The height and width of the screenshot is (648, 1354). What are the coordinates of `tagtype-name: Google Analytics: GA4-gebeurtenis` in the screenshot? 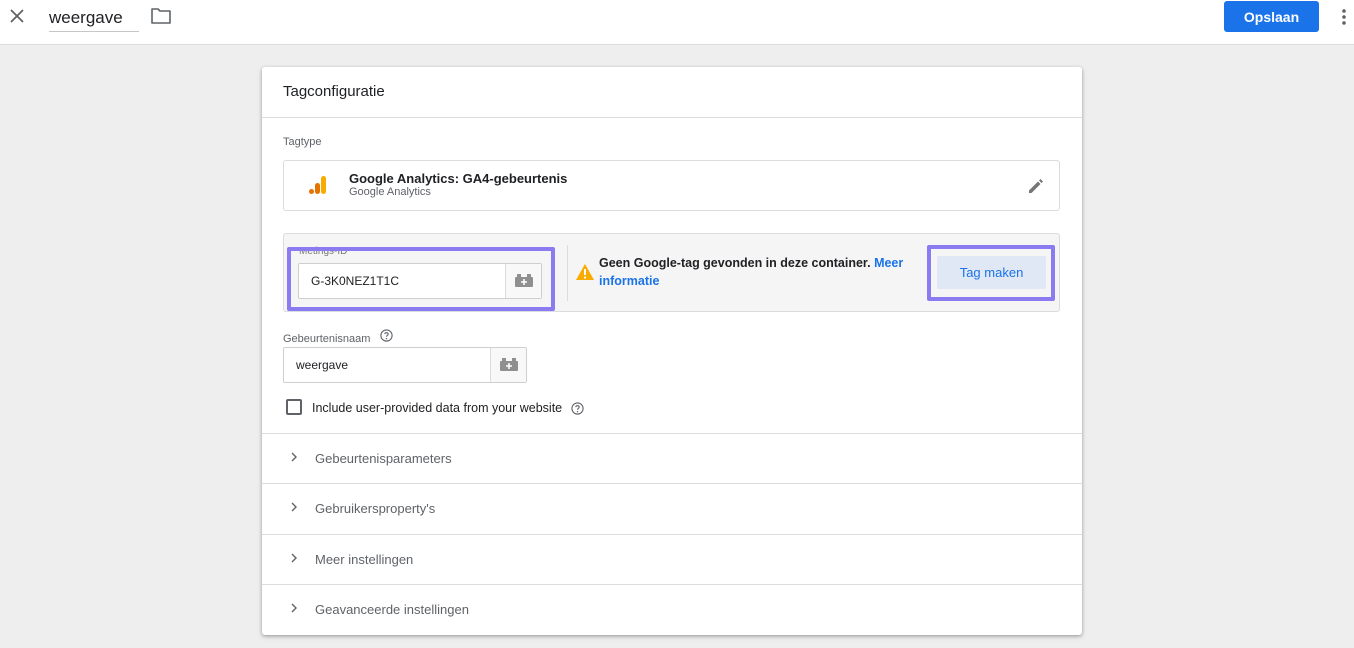 It's located at (458, 178).